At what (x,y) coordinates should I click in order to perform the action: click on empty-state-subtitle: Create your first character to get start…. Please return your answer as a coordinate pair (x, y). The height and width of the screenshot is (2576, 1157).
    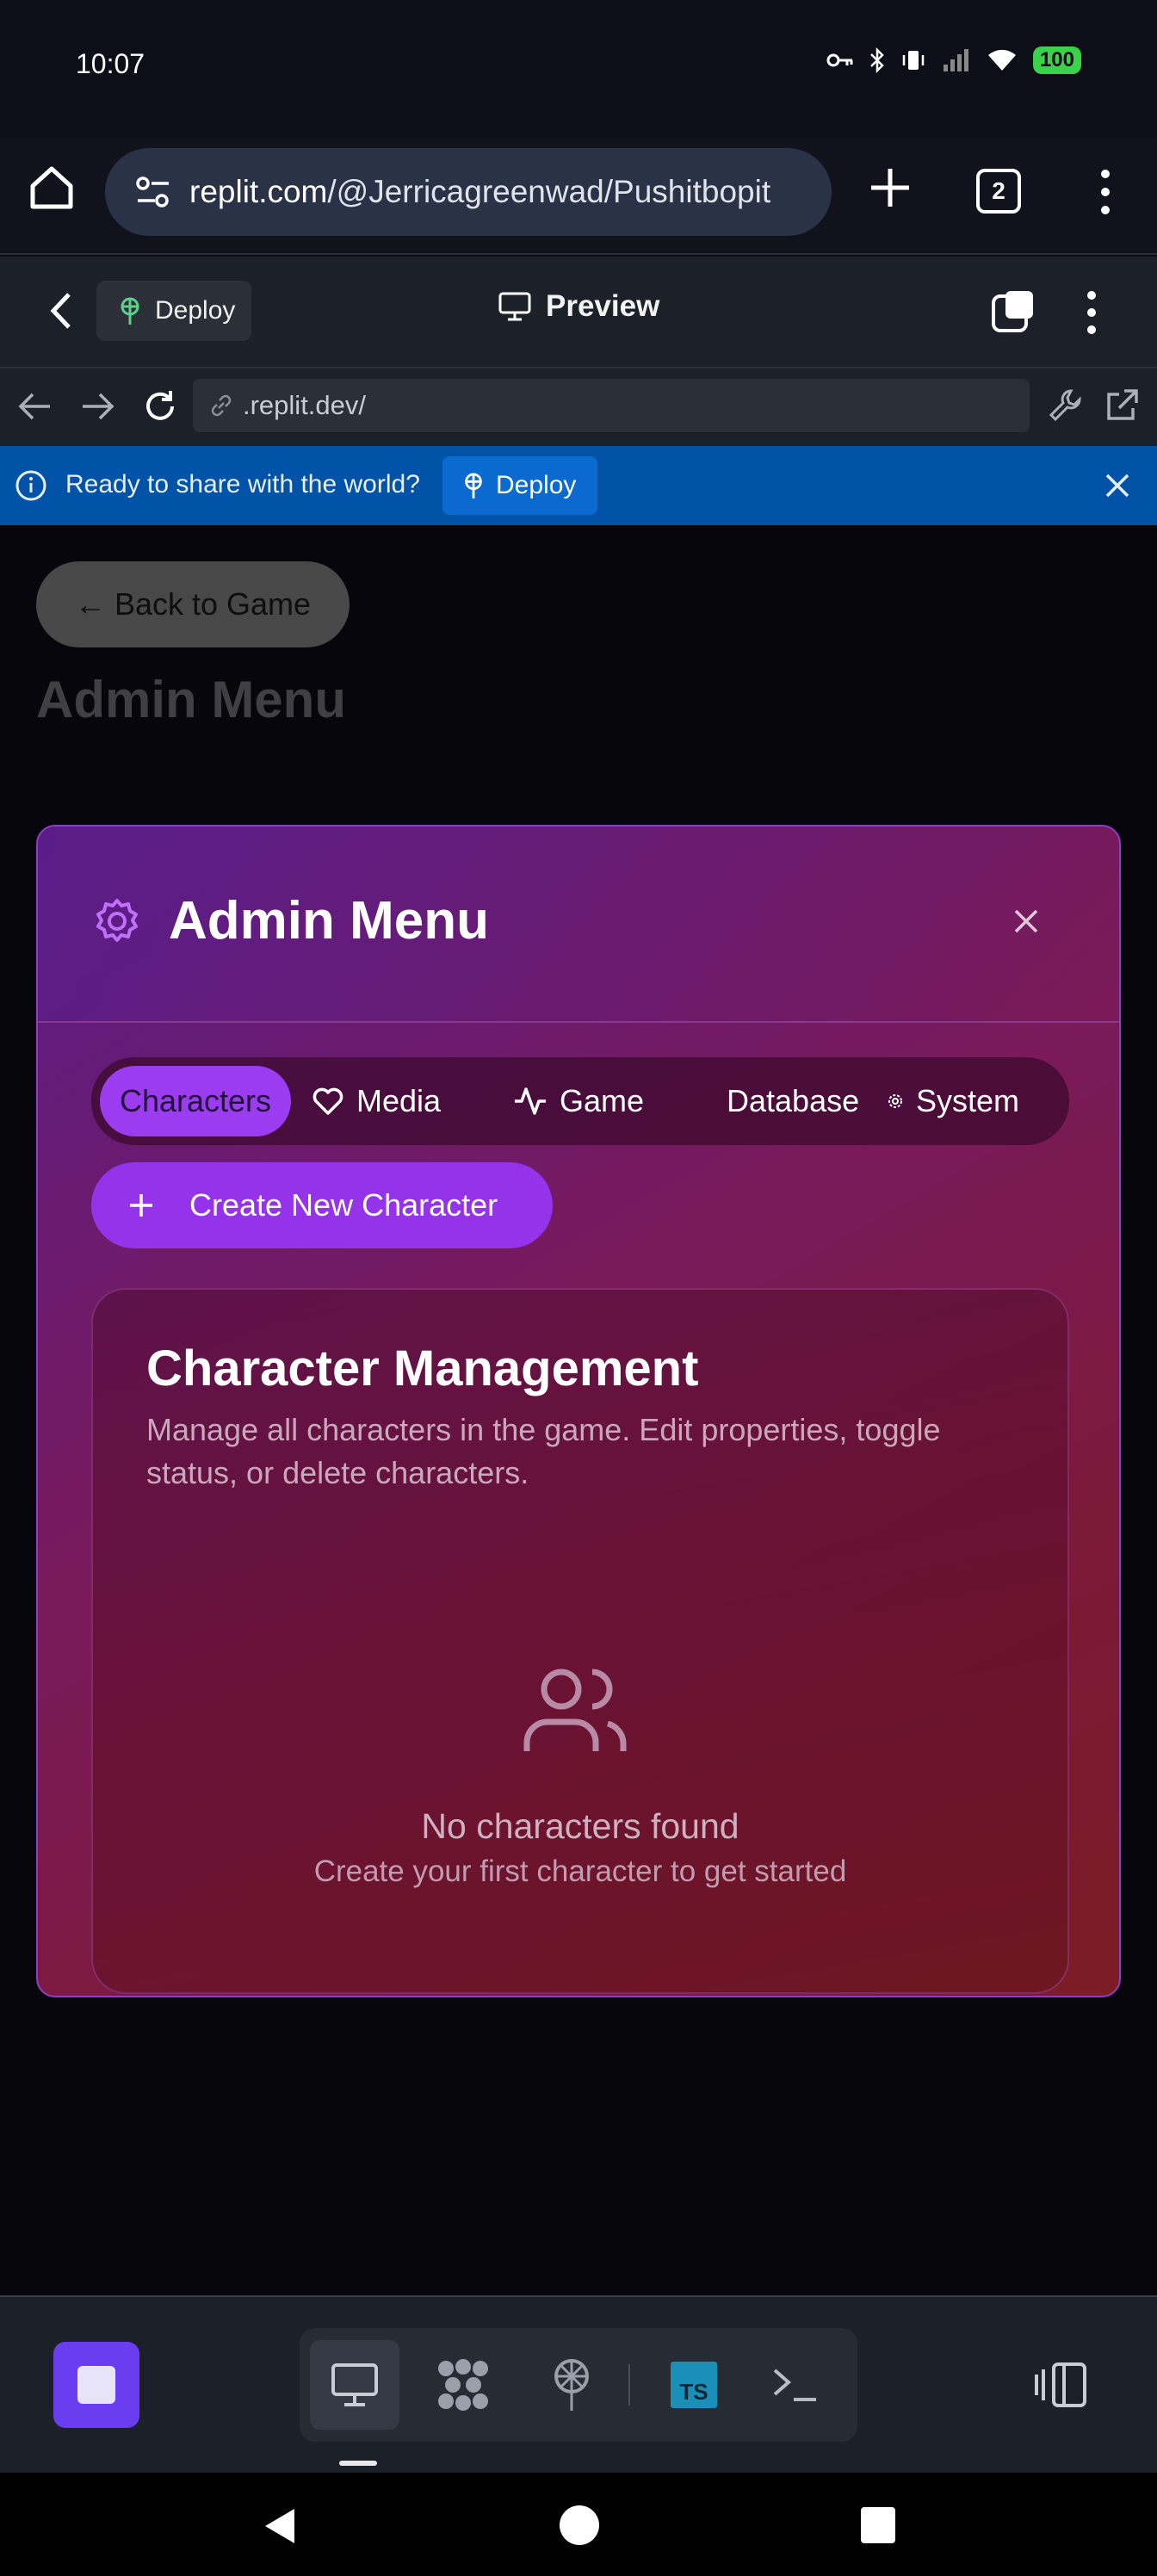
    Looking at the image, I should click on (580, 1871).